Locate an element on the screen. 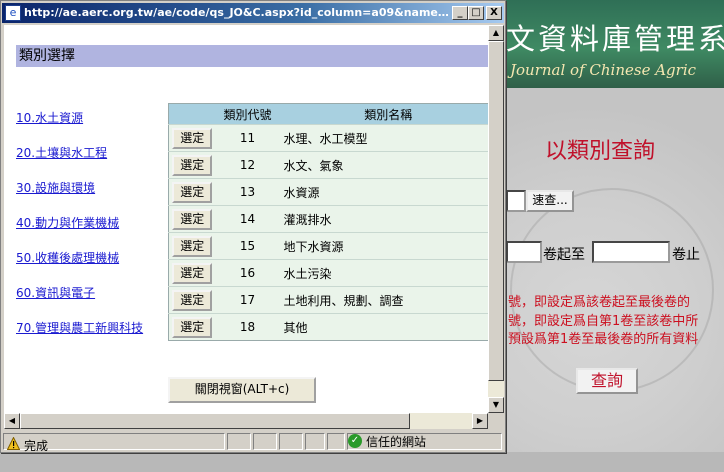  table-row: 選定 11 水理、水工模型 is located at coordinates (328, 138).